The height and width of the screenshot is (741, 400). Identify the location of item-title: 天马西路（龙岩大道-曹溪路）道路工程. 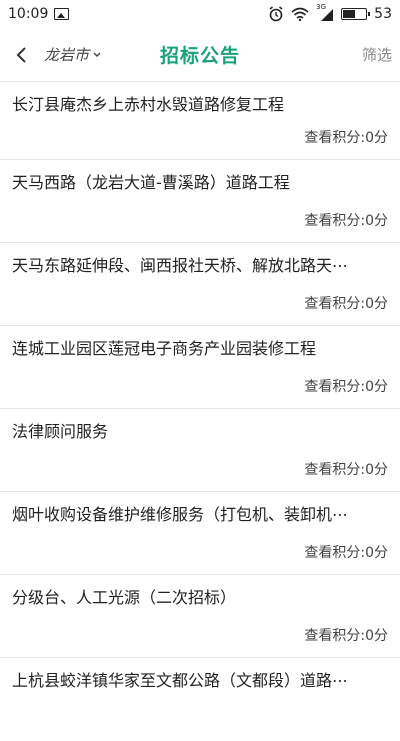
(151, 182).